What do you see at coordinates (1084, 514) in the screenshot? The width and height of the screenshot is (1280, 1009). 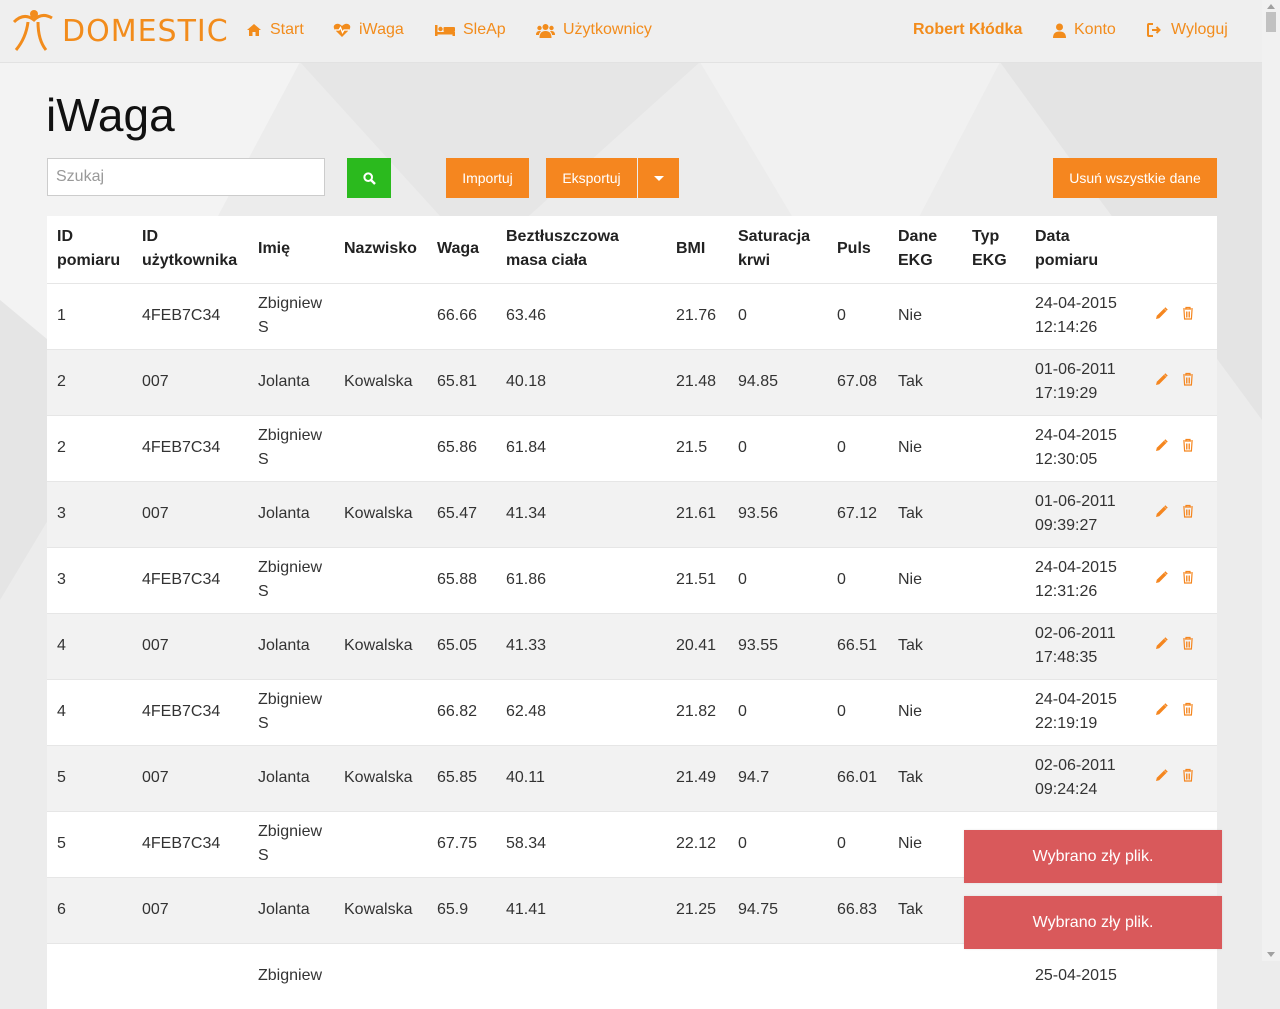 I see `cell-date: 01-06-2011 09:39:27` at bounding box center [1084, 514].